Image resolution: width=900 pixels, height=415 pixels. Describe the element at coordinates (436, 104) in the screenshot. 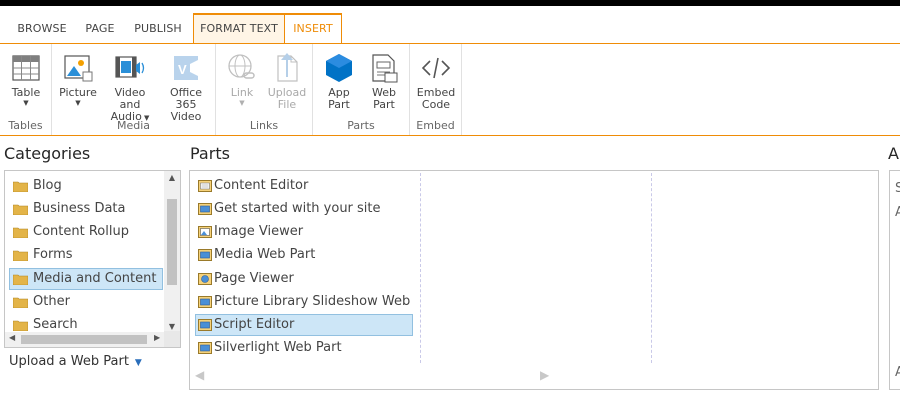

I see `embed-code-label-2: Code` at that location.